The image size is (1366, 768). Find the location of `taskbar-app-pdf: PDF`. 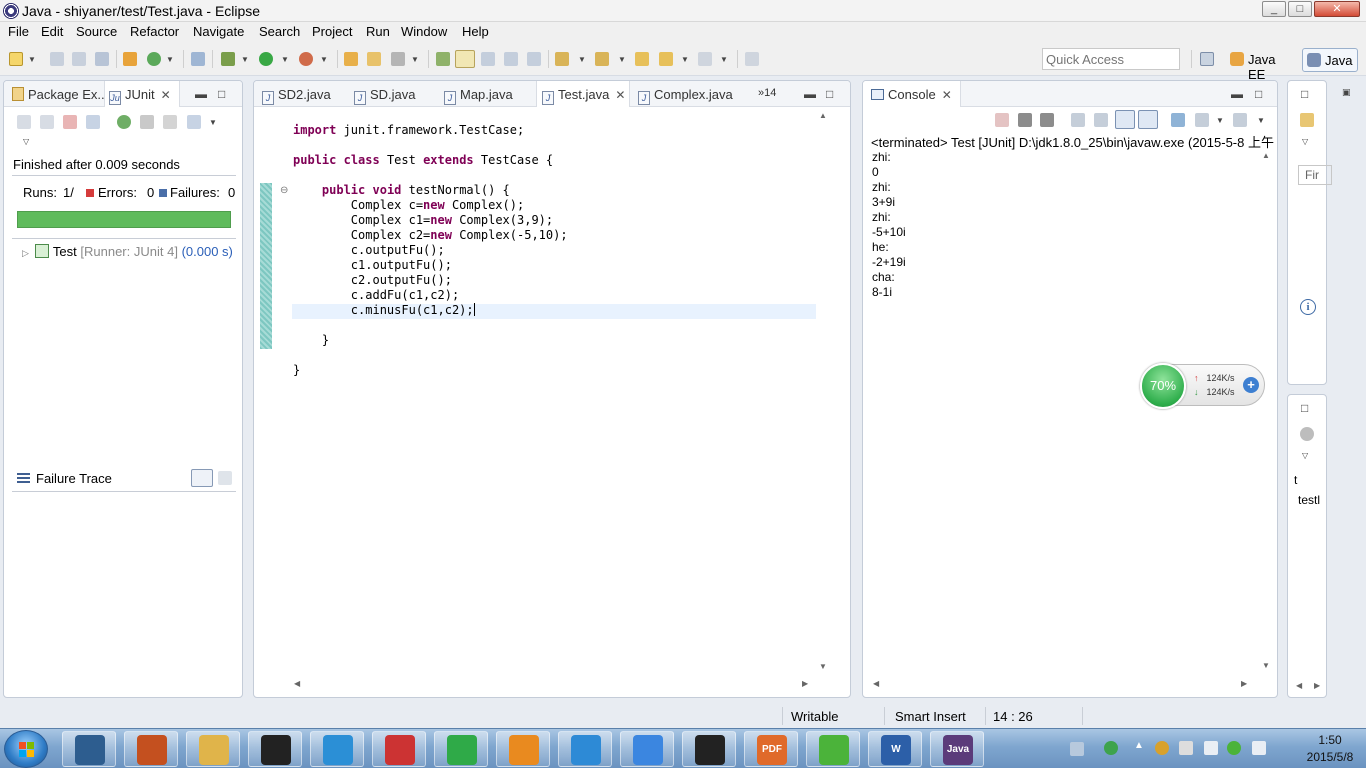

taskbar-app-pdf: PDF is located at coordinates (771, 749).